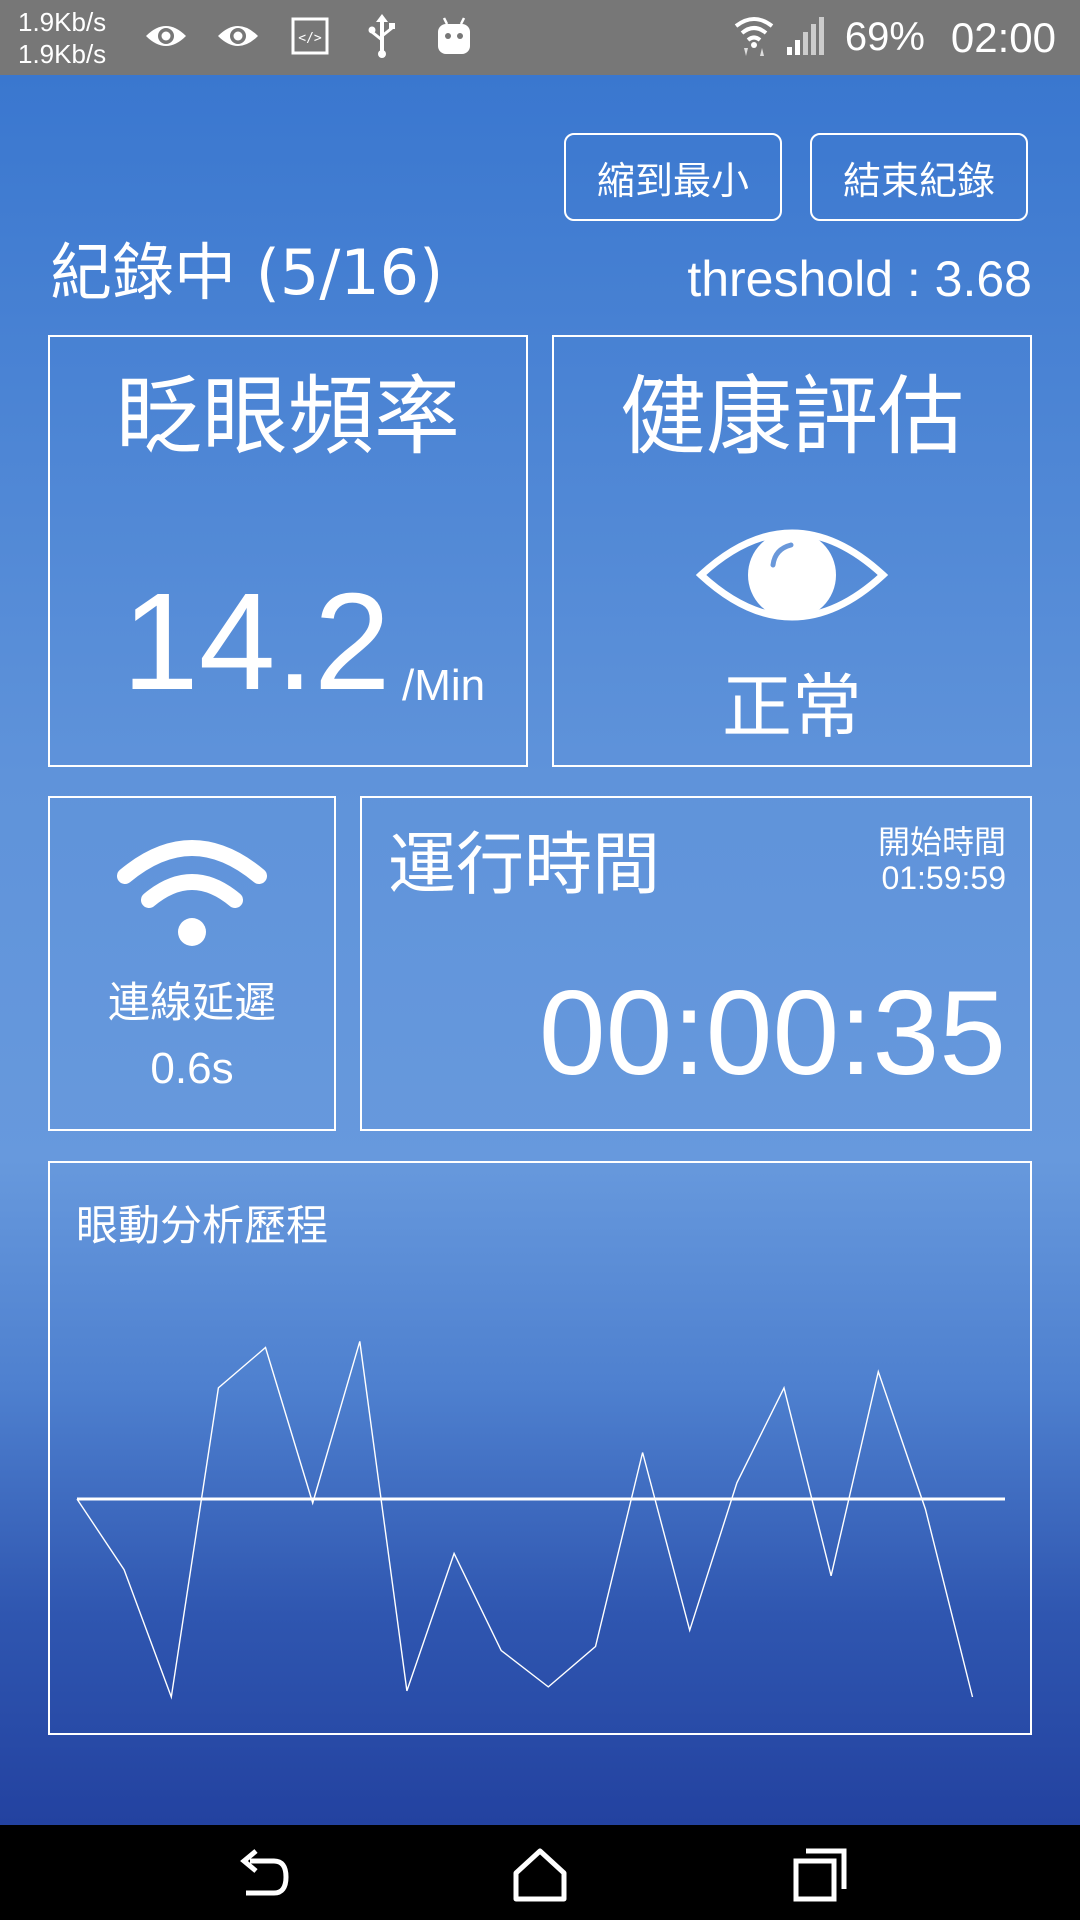 The image size is (1080, 1920). I want to click on recording-status: 紀錄中 (5/16), so click(247, 272).